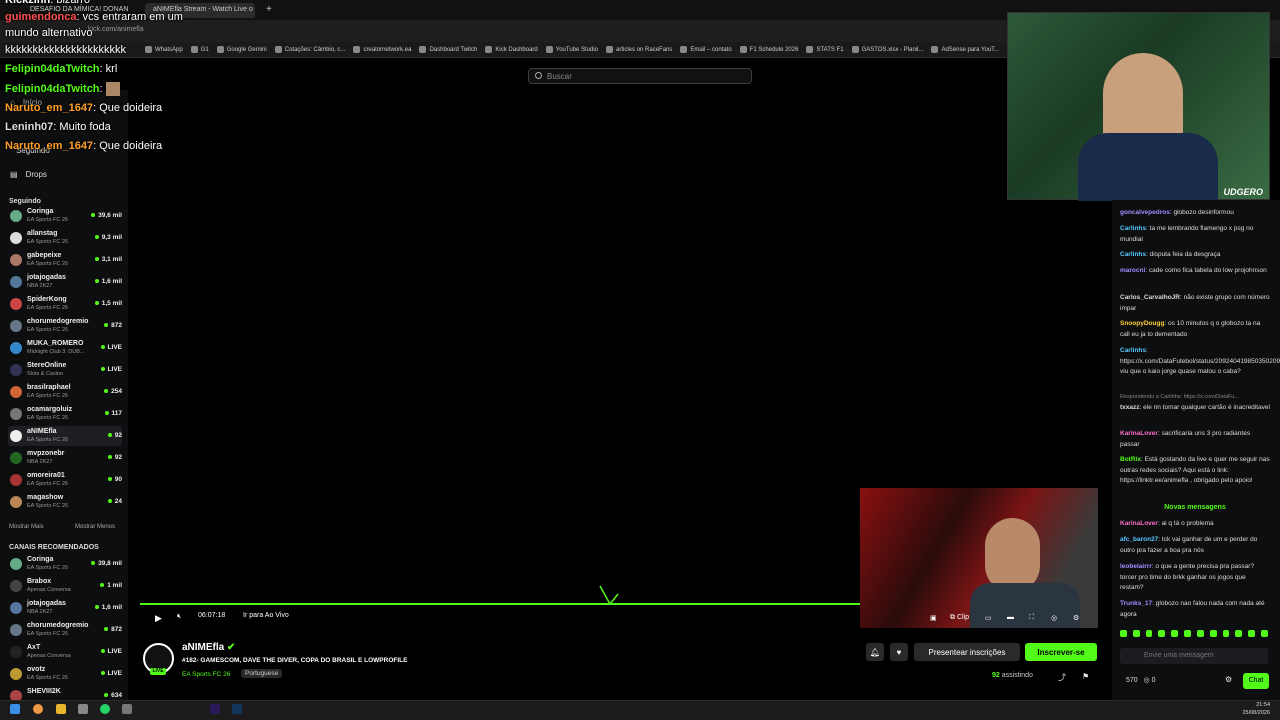  Describe the element at coordinates (1076, 618) in the screenshot. I see `settings-gear-icon: ⚙` at that location.